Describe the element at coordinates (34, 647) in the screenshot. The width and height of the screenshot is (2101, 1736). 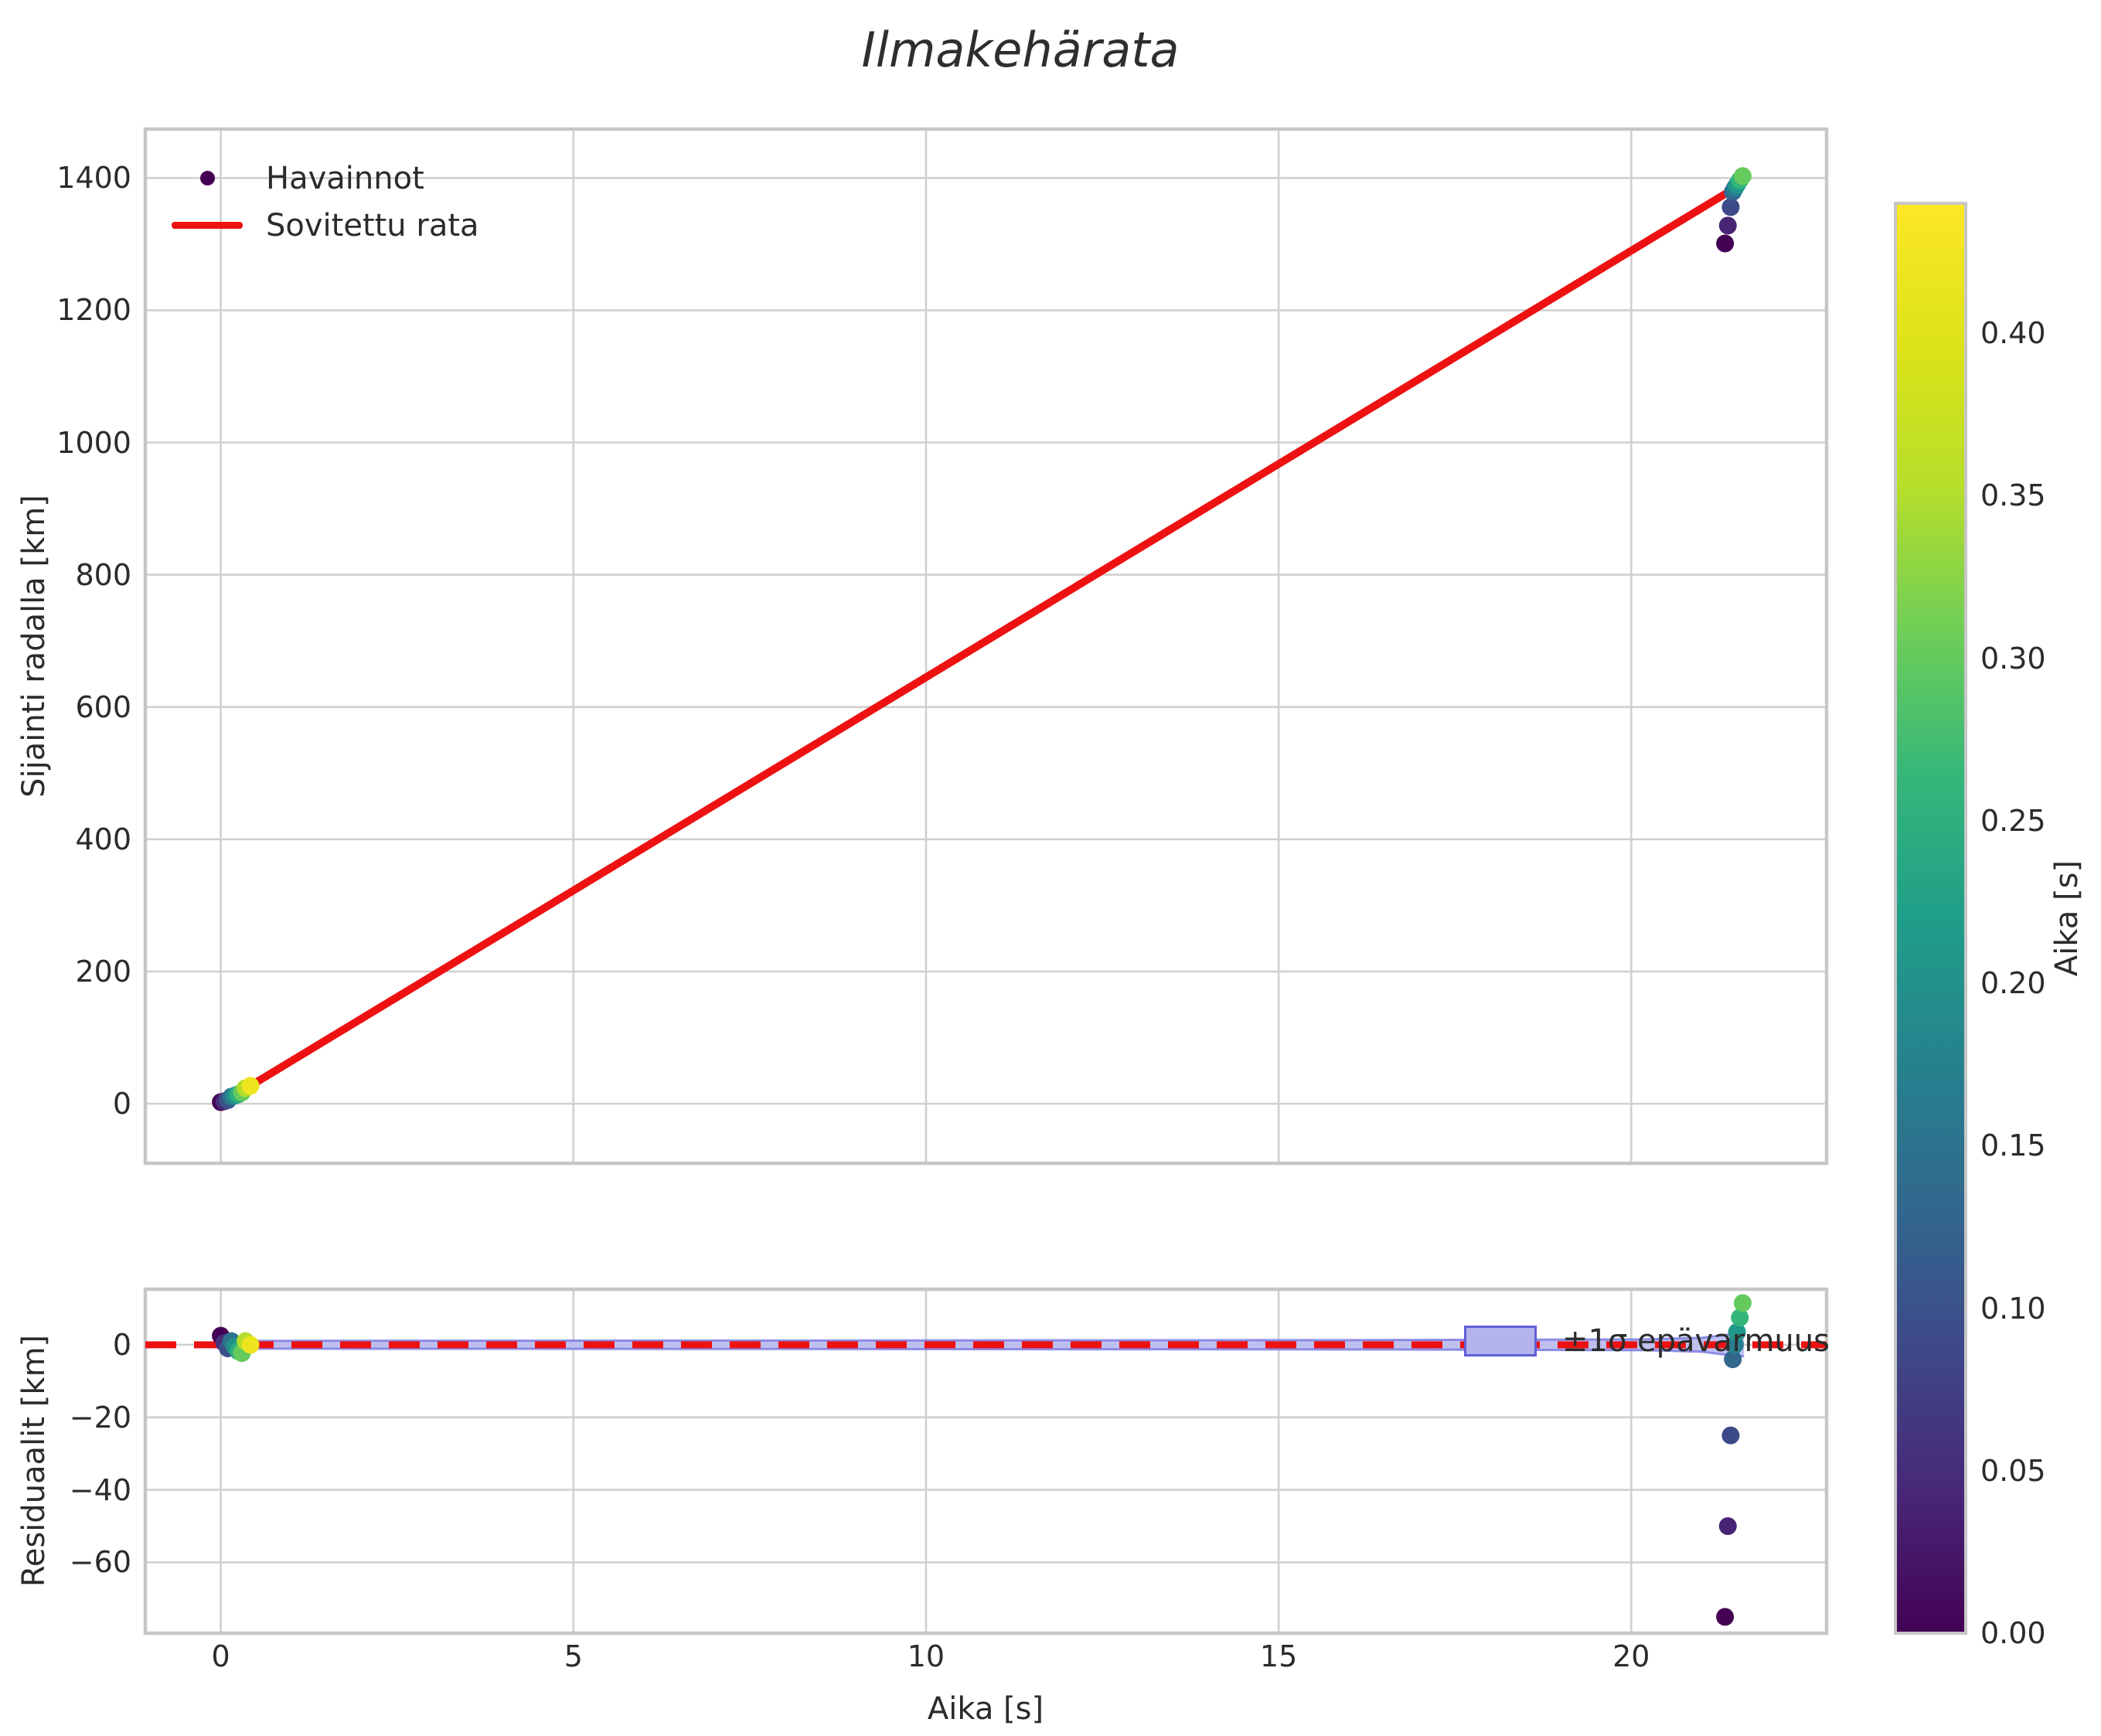
I see `main-y-axis-label: Sijainti radalla [km]` at that location.